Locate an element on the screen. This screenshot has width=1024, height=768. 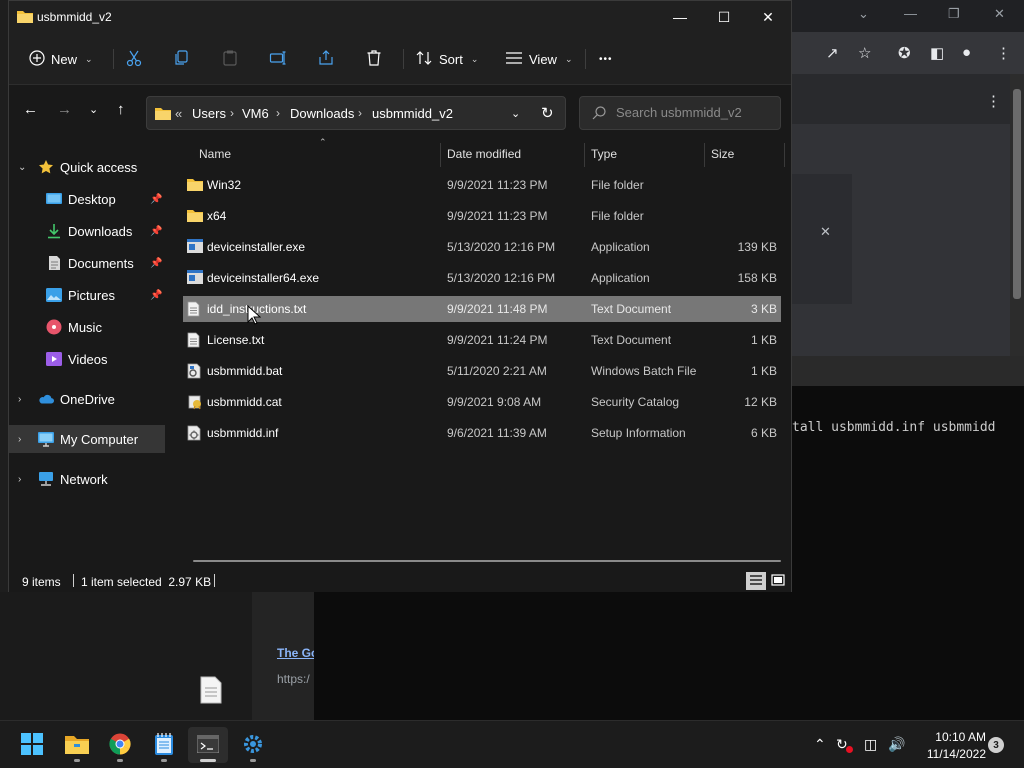
nav-music: Music is located at coordinates (87, 327).